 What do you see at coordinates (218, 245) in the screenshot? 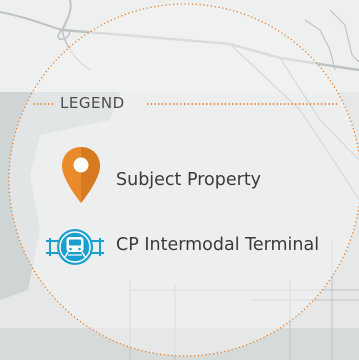
I see `legend-item-cp-intermodal-terminal: CP Intermodal Terminal` at bounding box center [218, 245].